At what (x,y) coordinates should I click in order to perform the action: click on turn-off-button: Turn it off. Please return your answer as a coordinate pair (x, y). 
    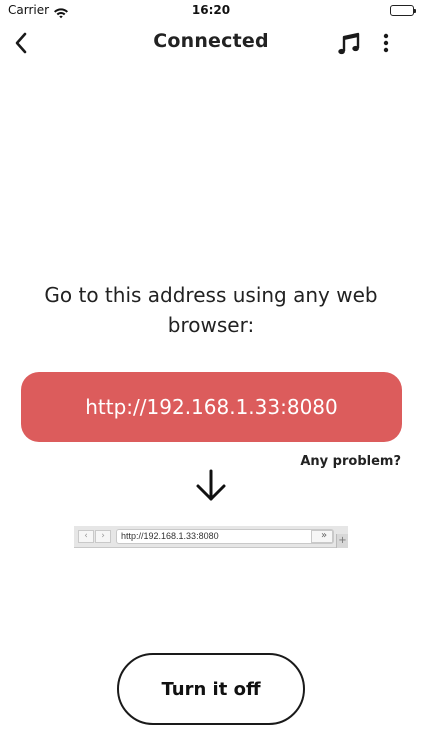
    Looking at the image, I should click on (211, 689).